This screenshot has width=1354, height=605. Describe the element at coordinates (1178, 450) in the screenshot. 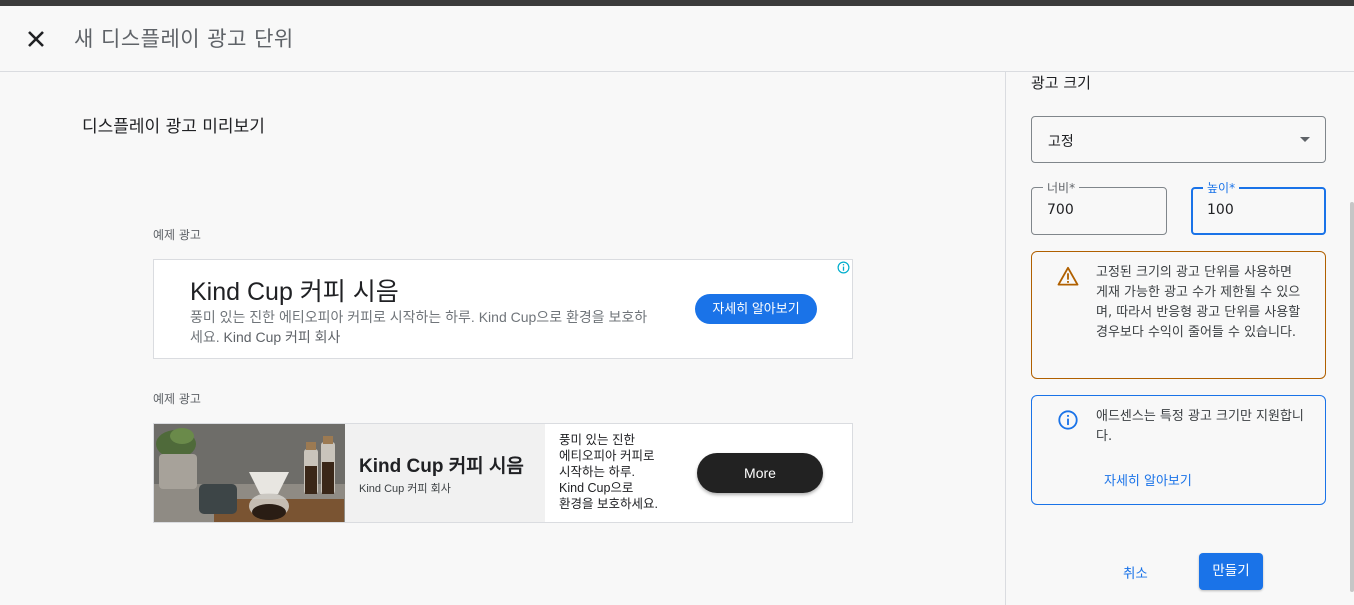

I see `info-notice: 애드센스는 특정 광고 크기만 지원합니다. 자세히 알아보기` at that location.